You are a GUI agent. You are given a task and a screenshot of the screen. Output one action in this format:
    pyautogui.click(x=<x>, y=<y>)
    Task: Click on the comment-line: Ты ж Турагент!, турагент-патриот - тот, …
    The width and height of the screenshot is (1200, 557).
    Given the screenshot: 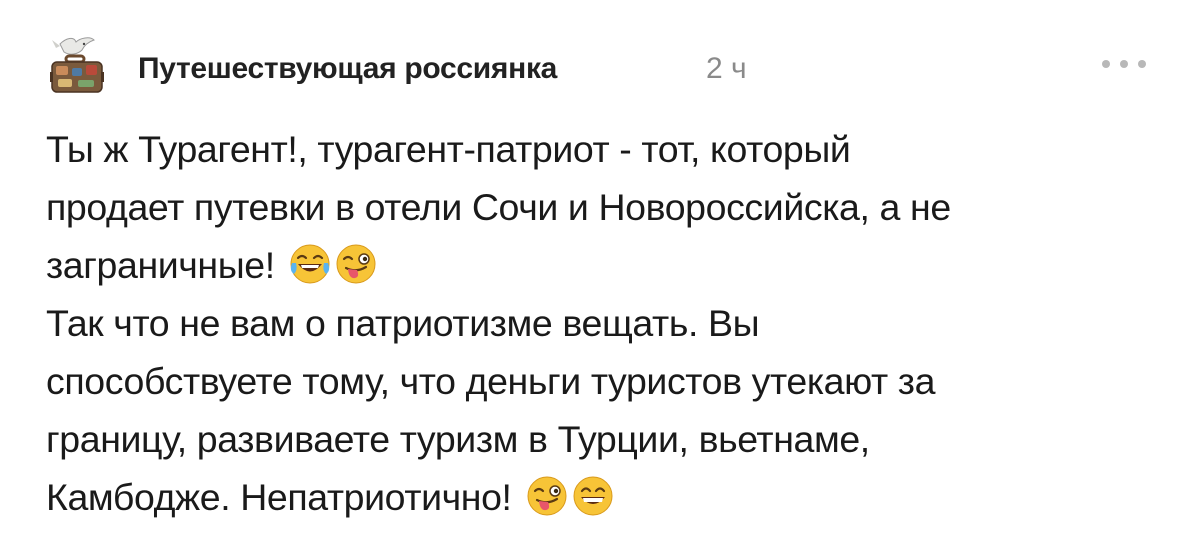 What is the action you would take?
    pyautogui.click(x=448, y=149)
    